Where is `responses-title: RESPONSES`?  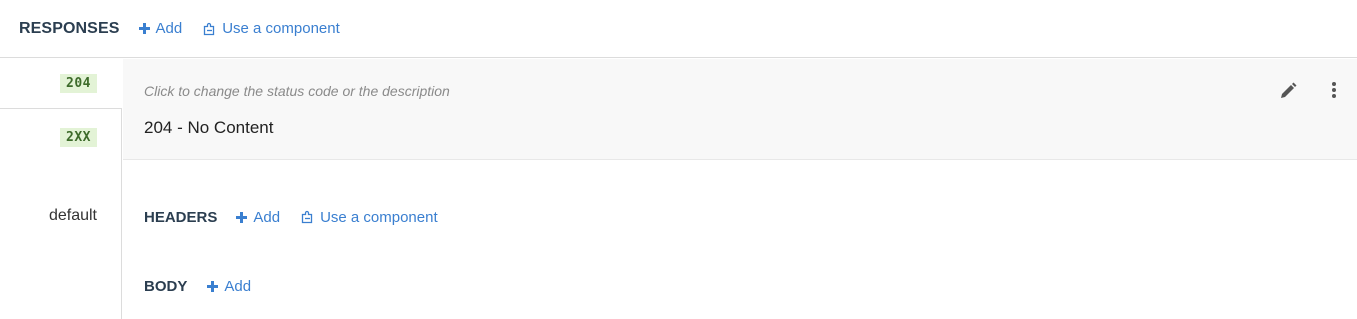 responses-title: RESPONSES is located at coordinates (69, 28).